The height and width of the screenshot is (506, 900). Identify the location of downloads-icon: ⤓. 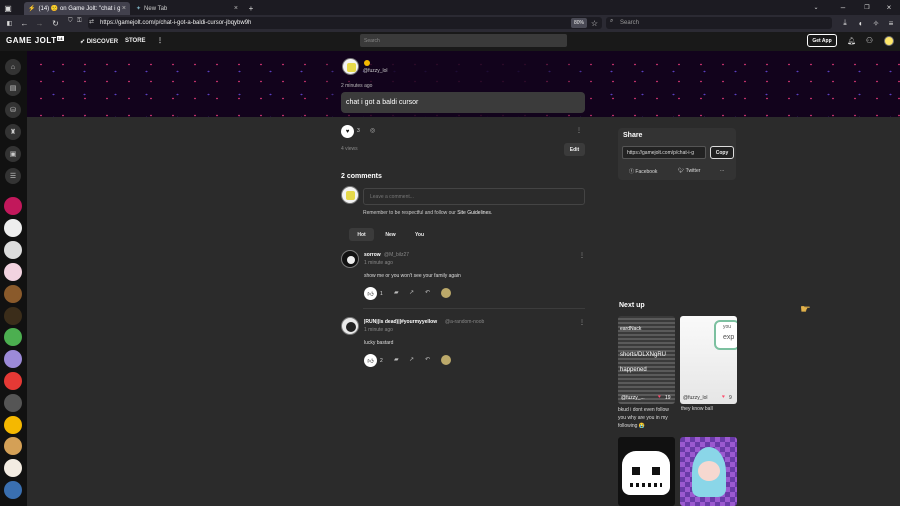
(845, 23).